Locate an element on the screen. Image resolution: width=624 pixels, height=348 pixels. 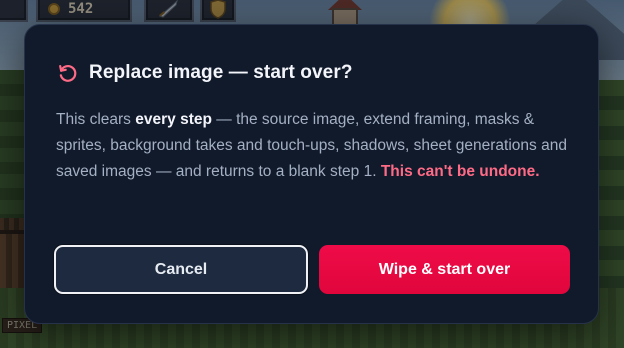
body-warning: This can't be undone. is located at coordinates (460, 171).